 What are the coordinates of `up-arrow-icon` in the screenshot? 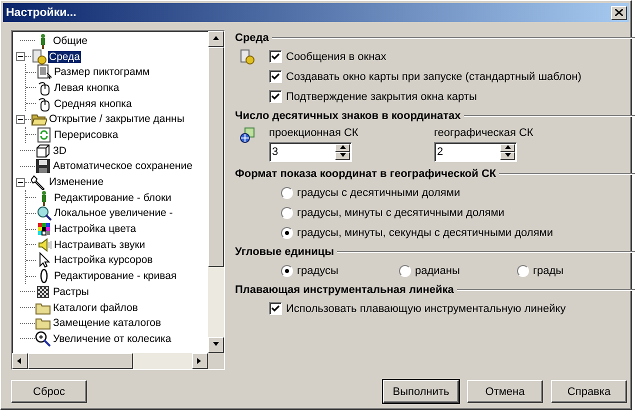 It's located at (216, 39).